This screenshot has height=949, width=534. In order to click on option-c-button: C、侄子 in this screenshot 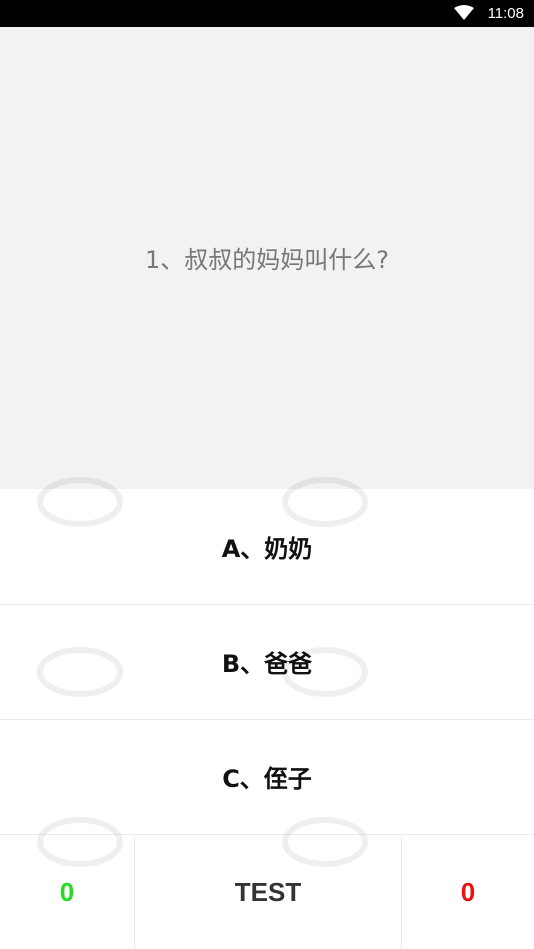, I will do `click(267, 776)`.